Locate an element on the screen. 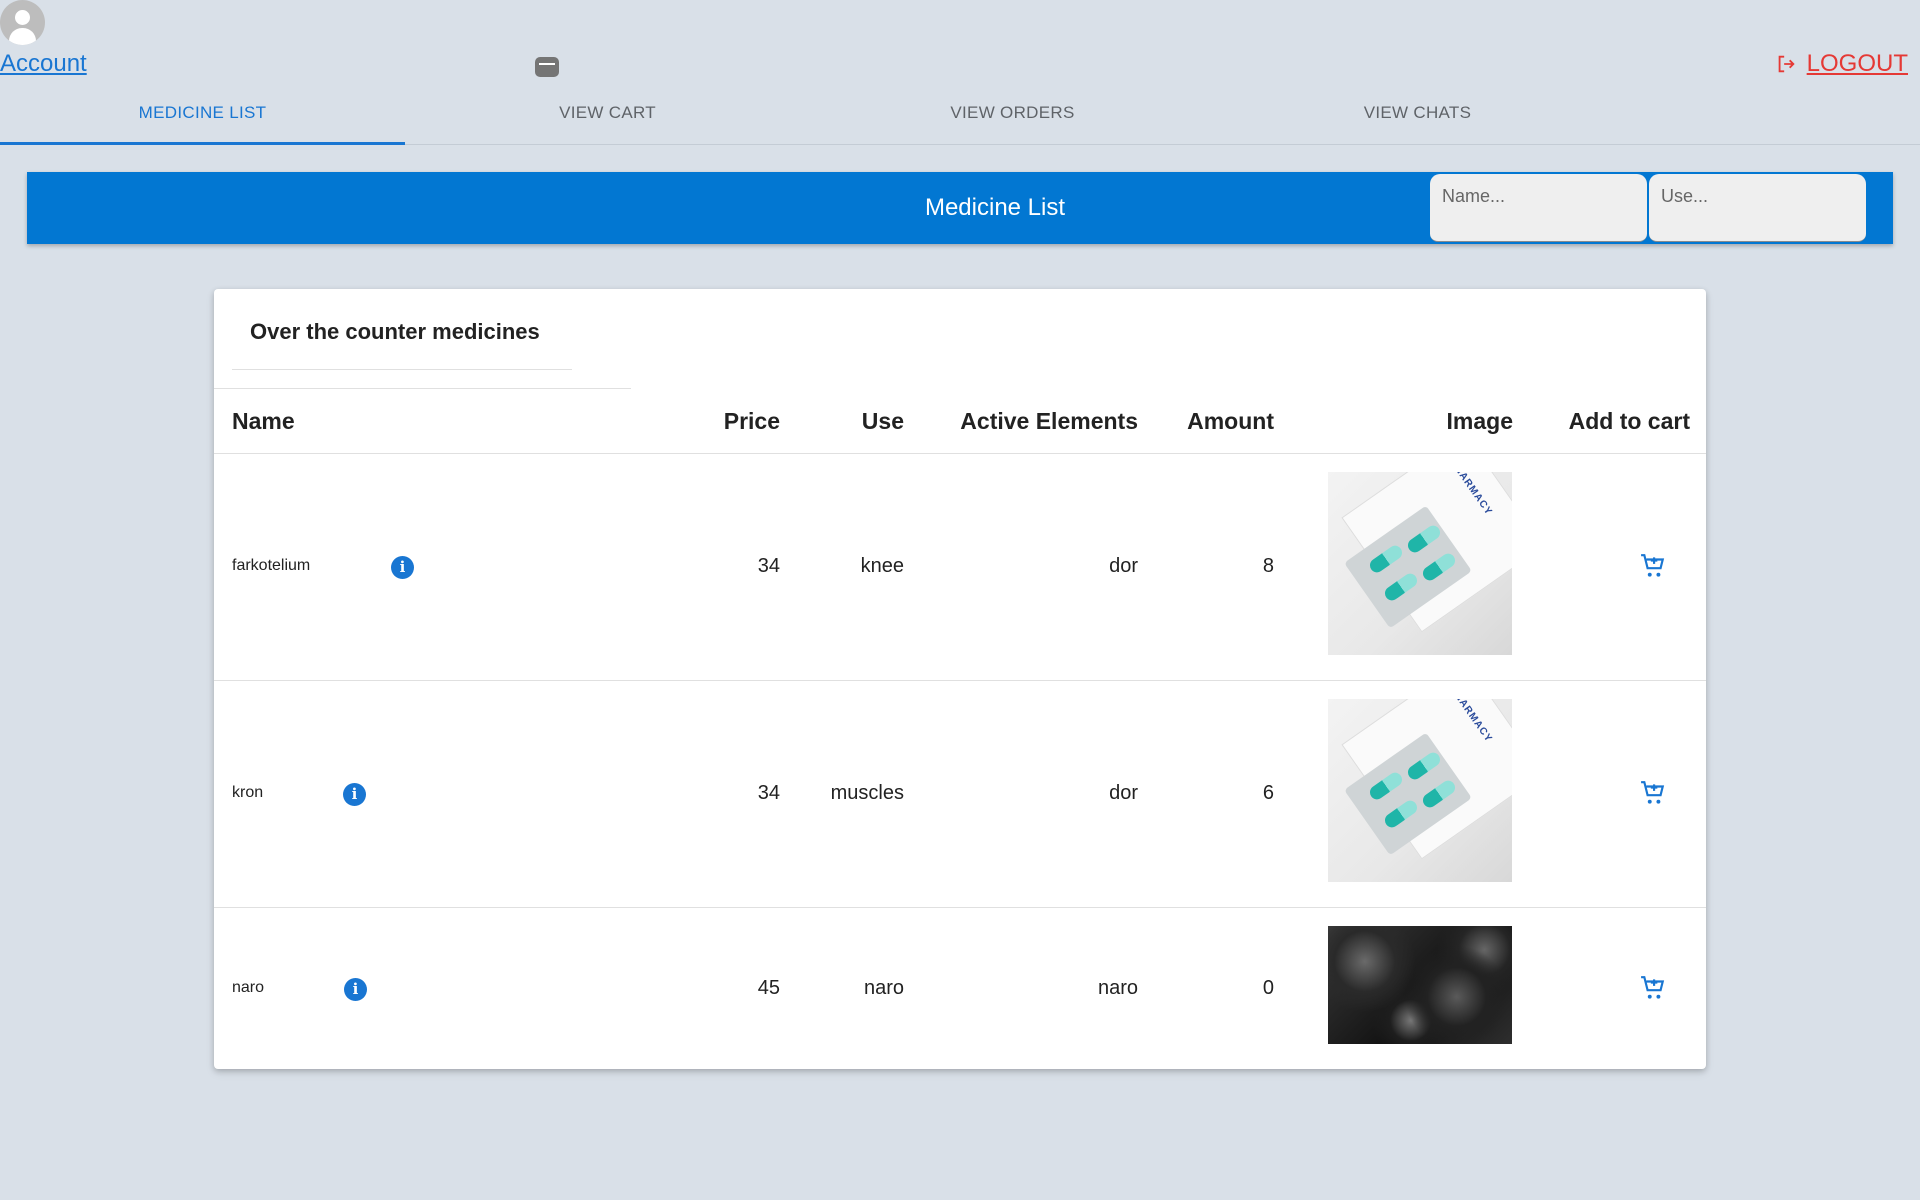  row-2-name: kron is located at coordinates (248, 792).